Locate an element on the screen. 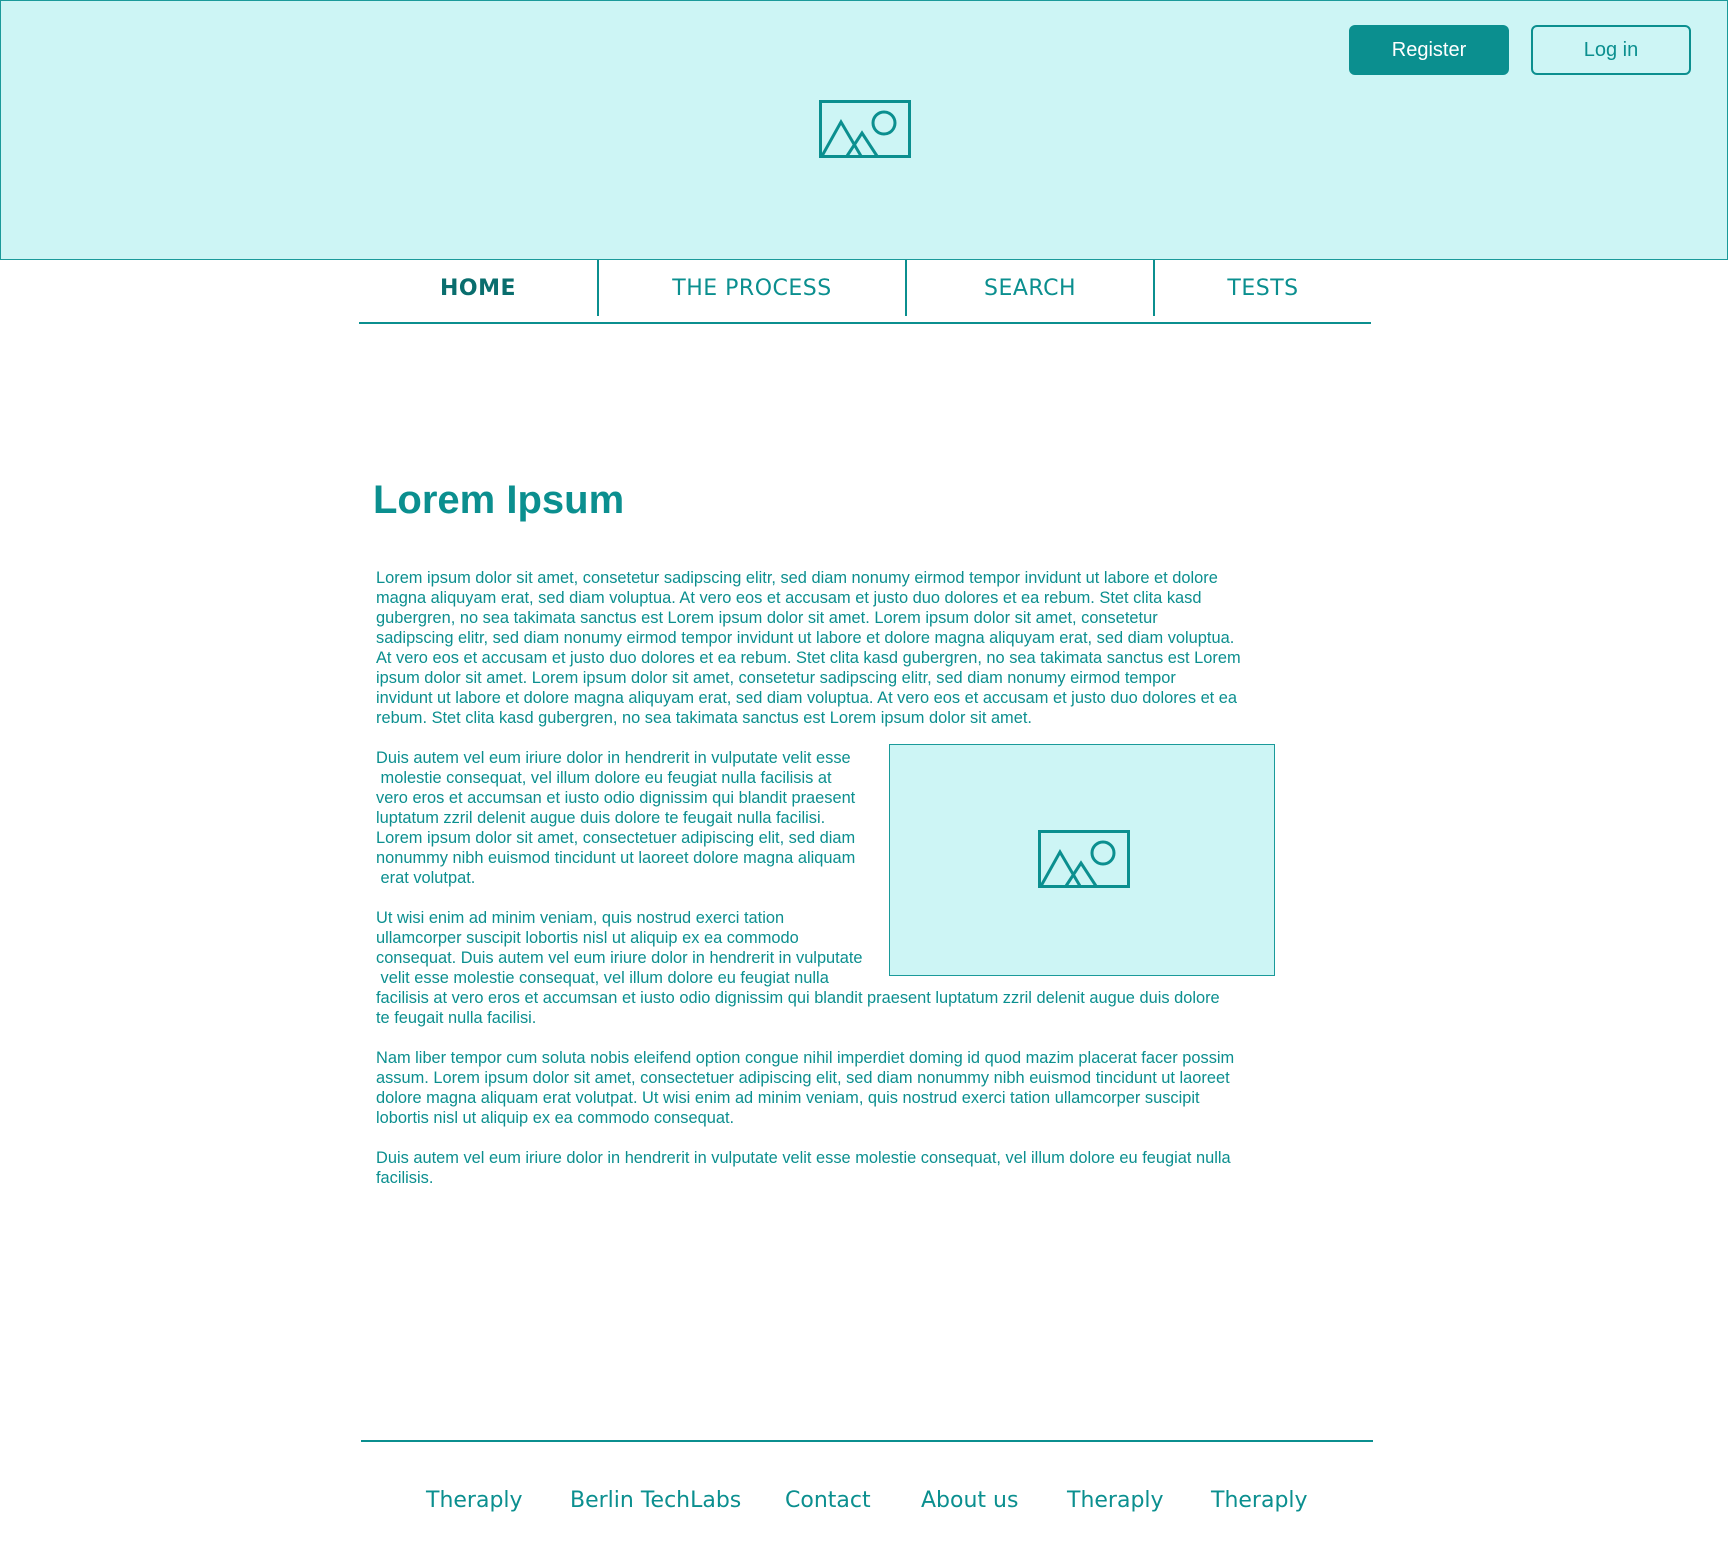  page-title: Lorem Ipsum is located at coordinates (499, 500).